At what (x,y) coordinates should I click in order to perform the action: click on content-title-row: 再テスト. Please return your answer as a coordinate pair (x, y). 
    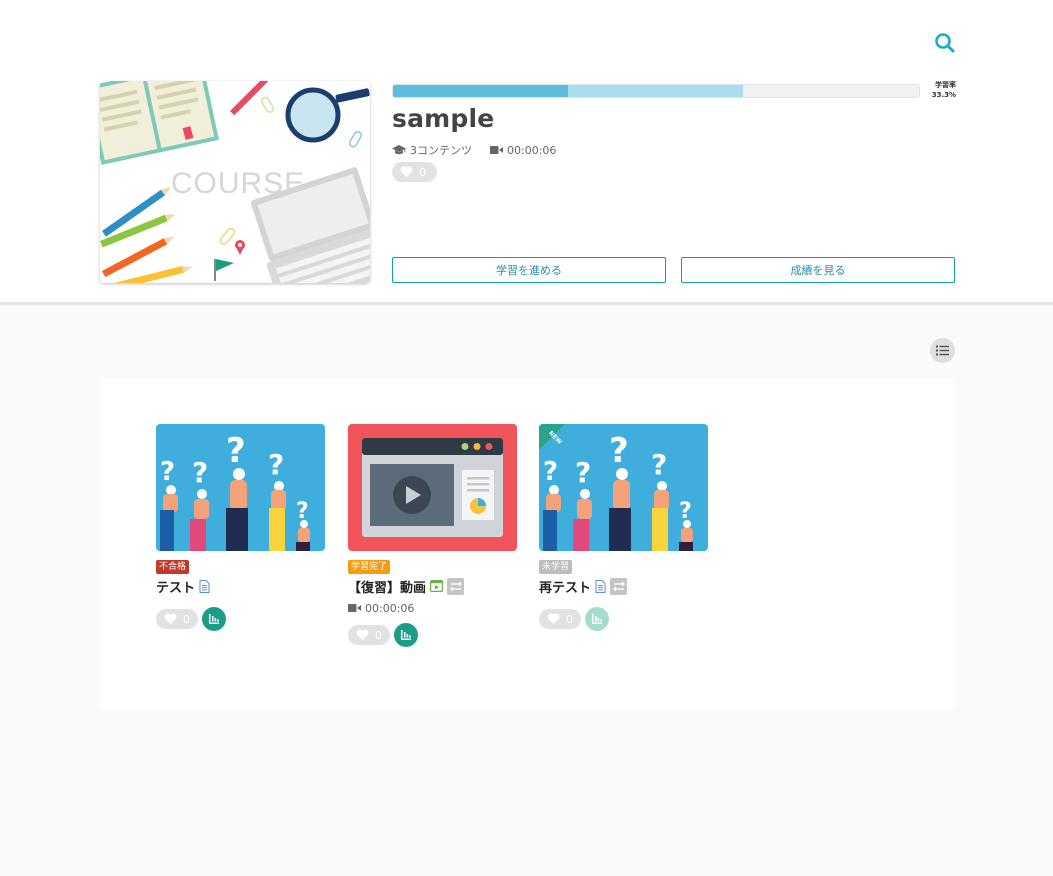
    Looking at the image, I should click on (624, 586).